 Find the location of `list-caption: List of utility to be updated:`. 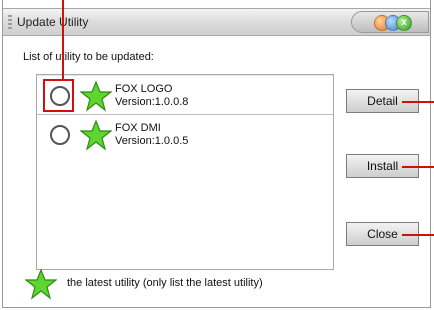

list-caption: List of utility to be updated: is located at coordinates (88, 57).